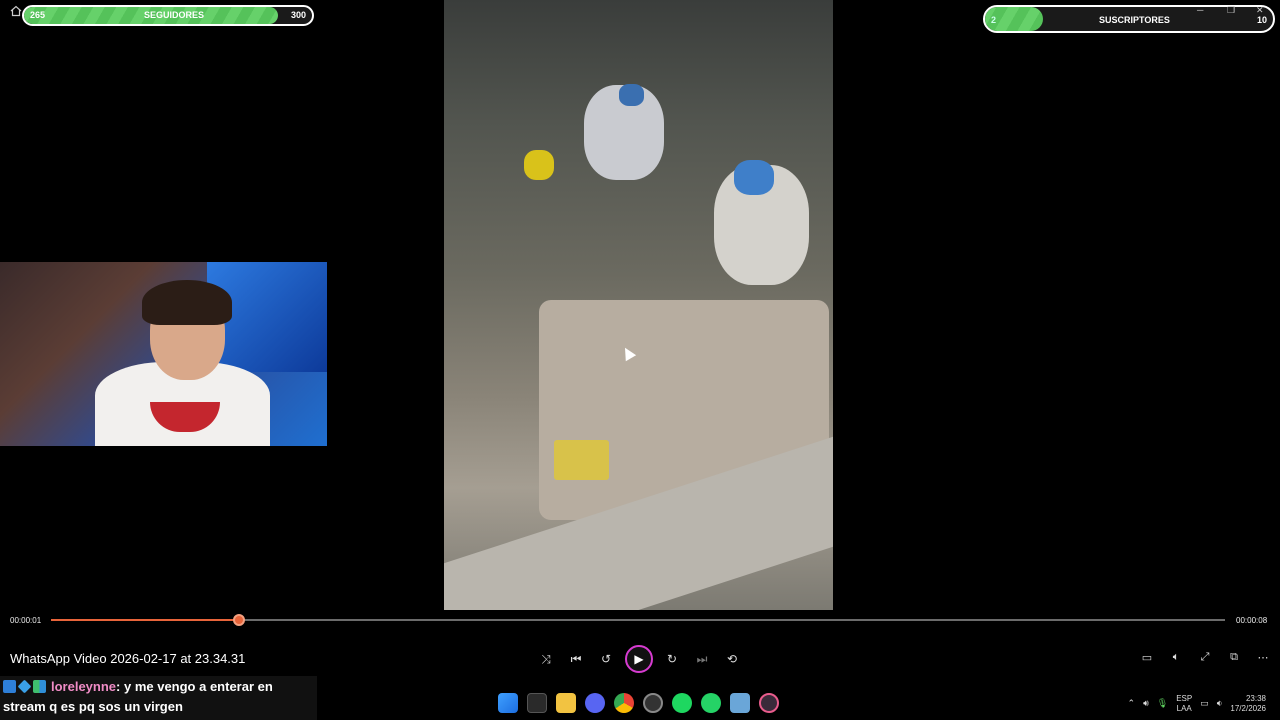 This screenshot has width=1280, height=720. Describe the element at coordinates (595, 703) in the screenshot. I see `discord-icon` at that location.